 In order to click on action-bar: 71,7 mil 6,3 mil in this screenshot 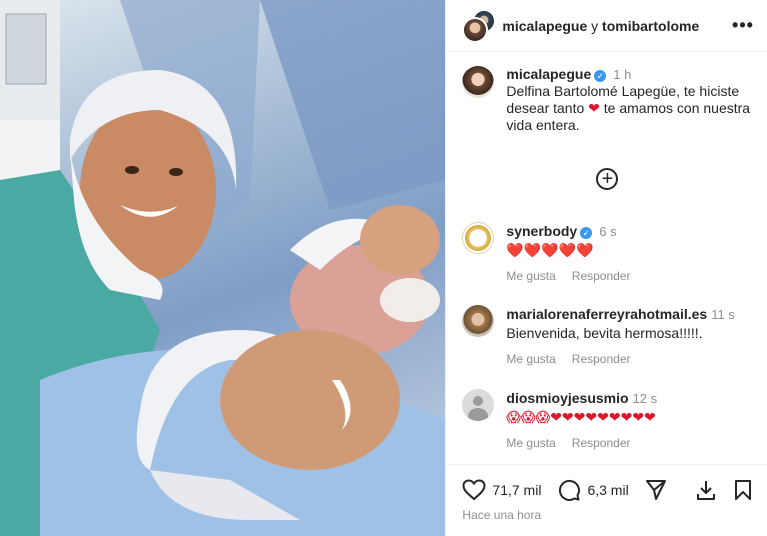, I will do `click(606, 483)`.